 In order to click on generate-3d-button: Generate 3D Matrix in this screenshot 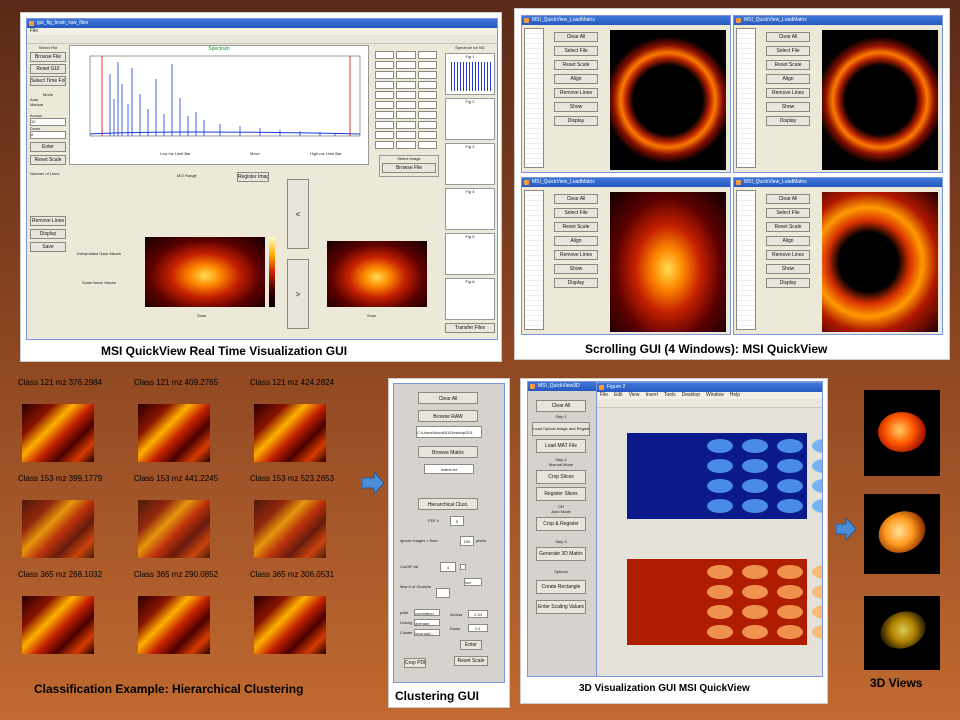, I will do `click(561, 554)`.